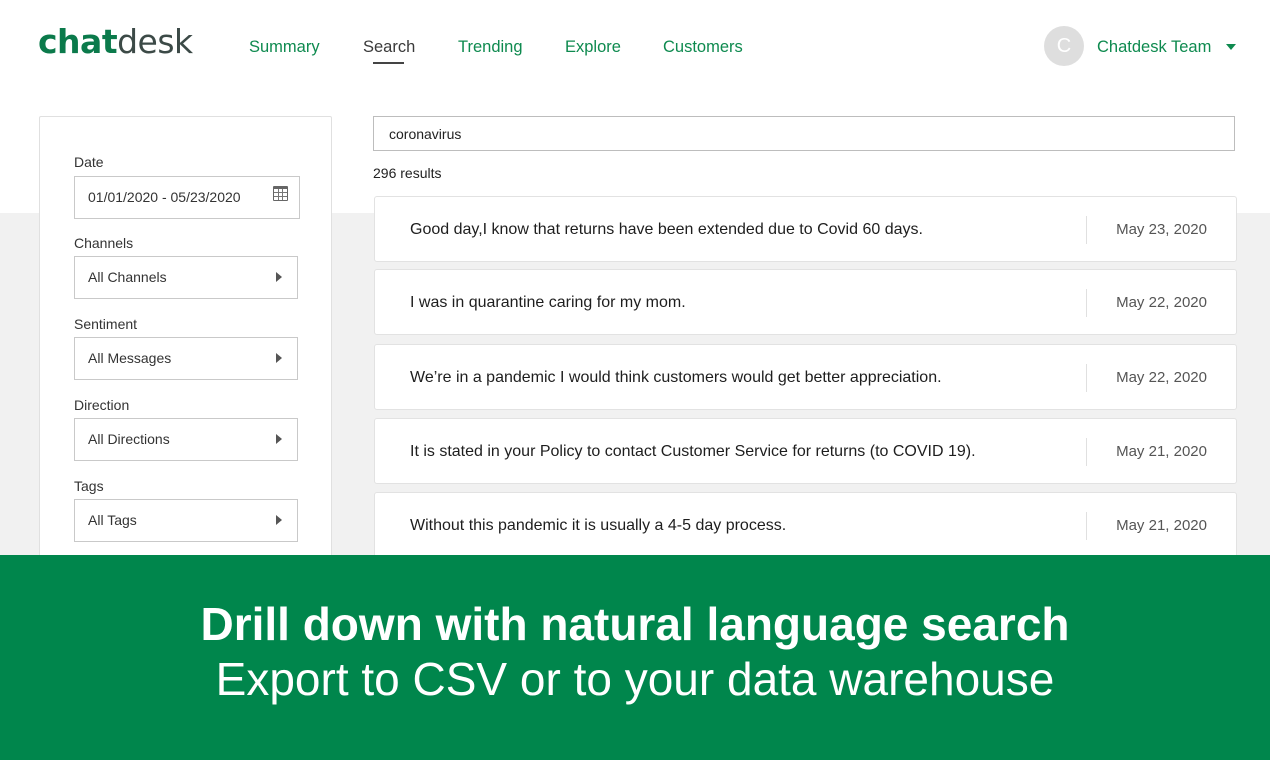 This screenshot has height=760, width=1270. What do you see at coordinates (104, 243) in the screenshot?
I see `channels-filter-label: Channels` at bounding box center [104, 243].